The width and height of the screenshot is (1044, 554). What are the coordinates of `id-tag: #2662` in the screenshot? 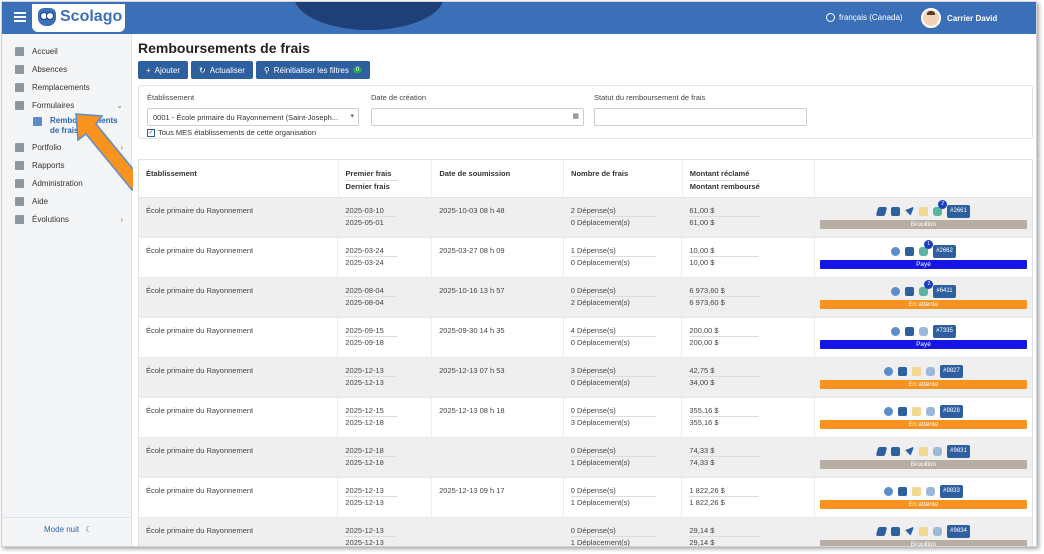 It's located at (944, 251).